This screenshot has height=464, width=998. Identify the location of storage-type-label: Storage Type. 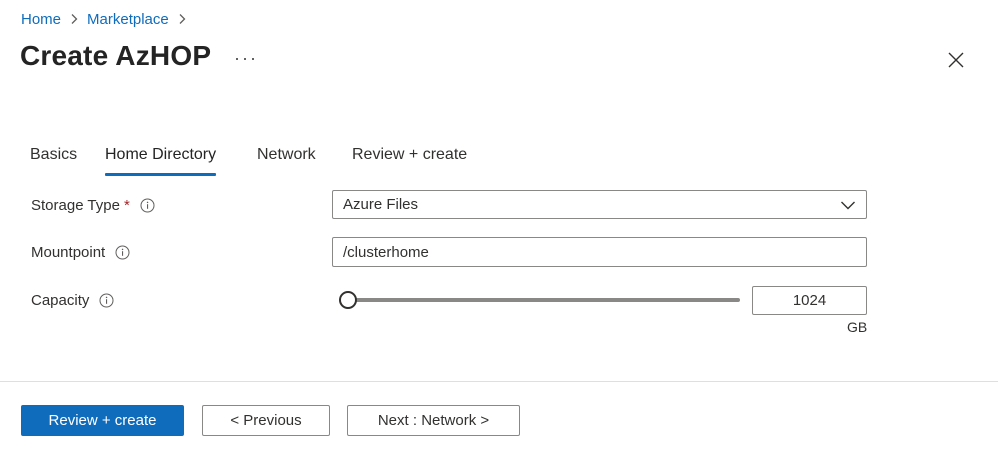
(75, 205).